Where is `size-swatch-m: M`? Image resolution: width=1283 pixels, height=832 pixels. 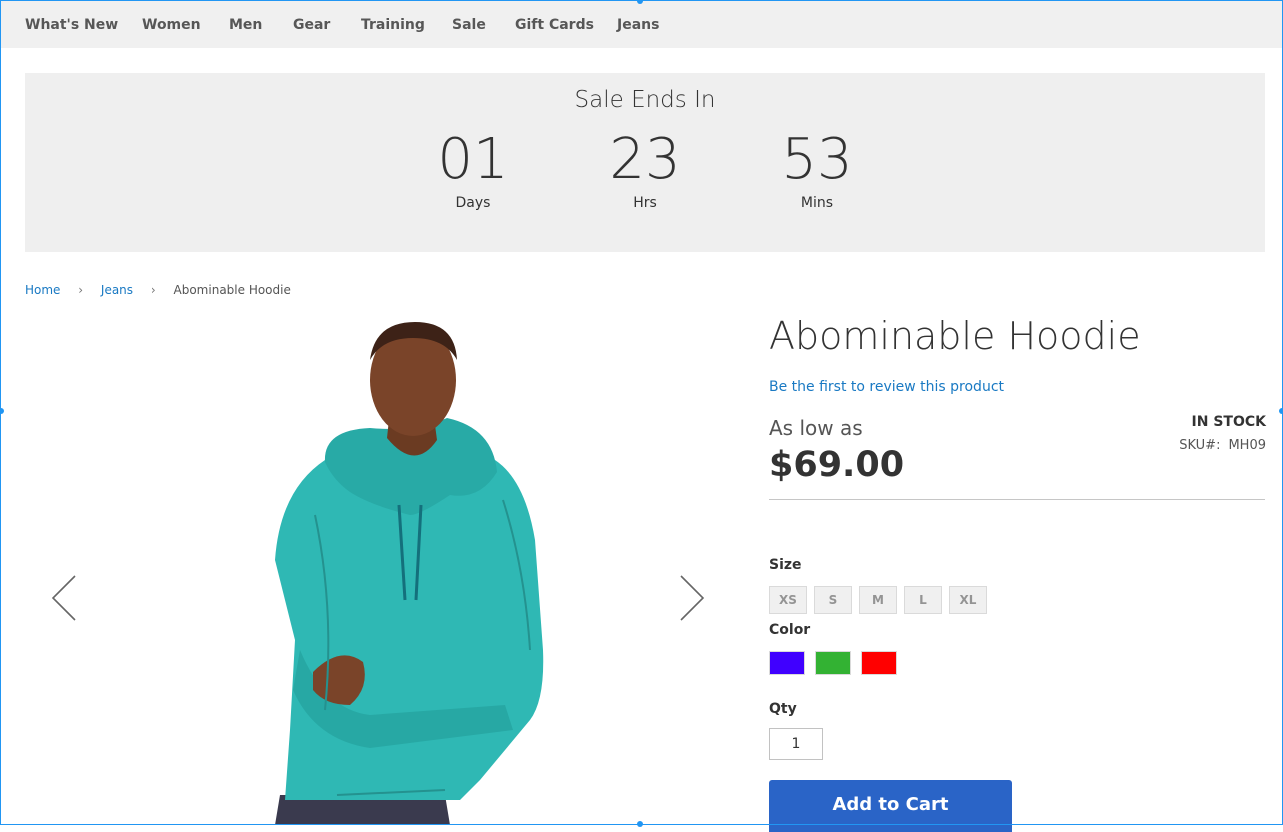
size-swatch-m: M is located at coordinates (878, 600).